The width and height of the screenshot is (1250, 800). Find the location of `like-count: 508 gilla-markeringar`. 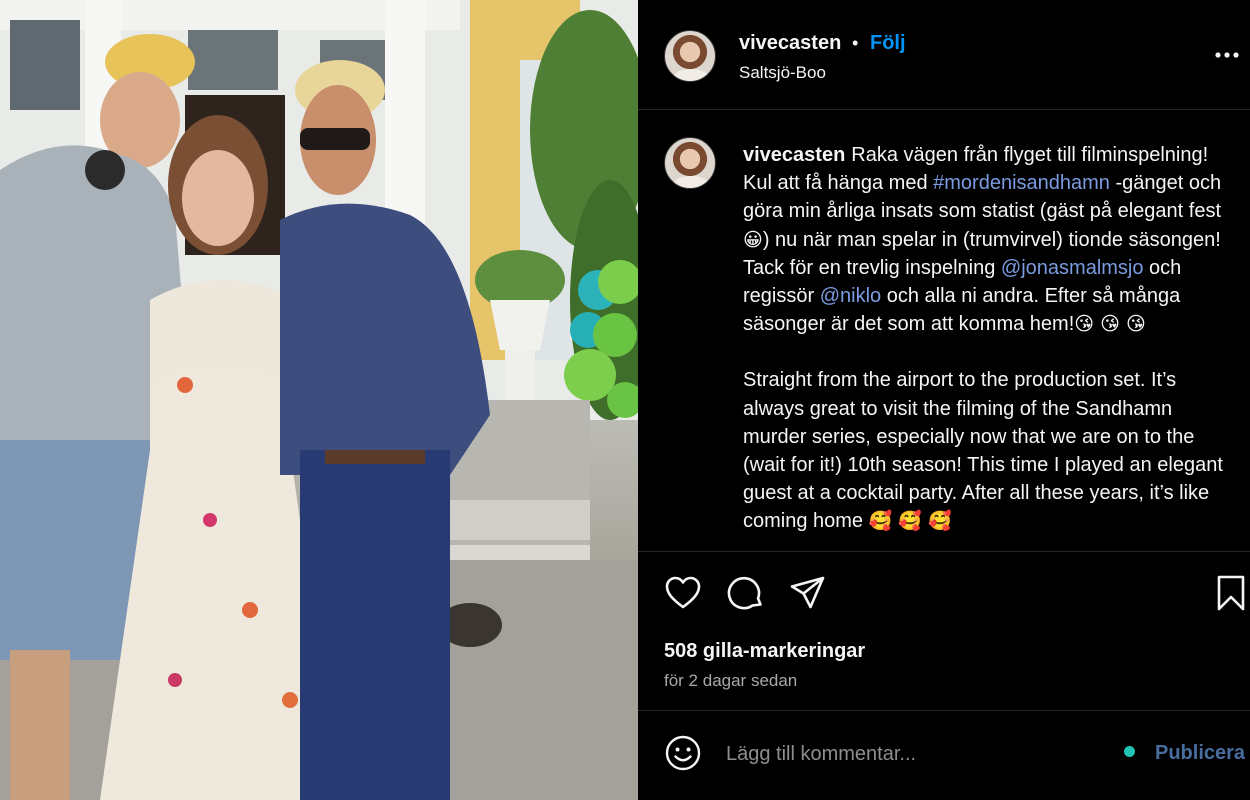

like-count: 508 gilla-markeringar is located at coordinates (764, 651).